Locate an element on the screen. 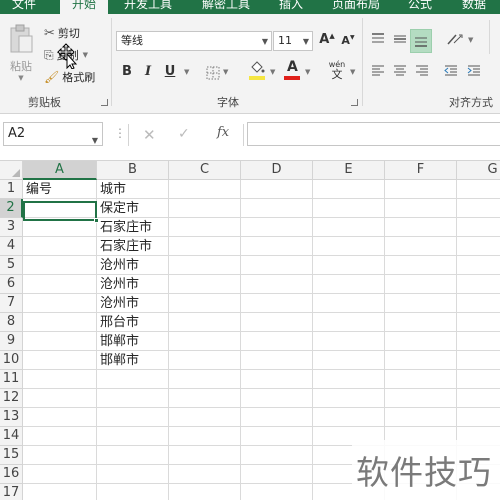  tab-formulas: 公式 is located at coordinates (428, 7).